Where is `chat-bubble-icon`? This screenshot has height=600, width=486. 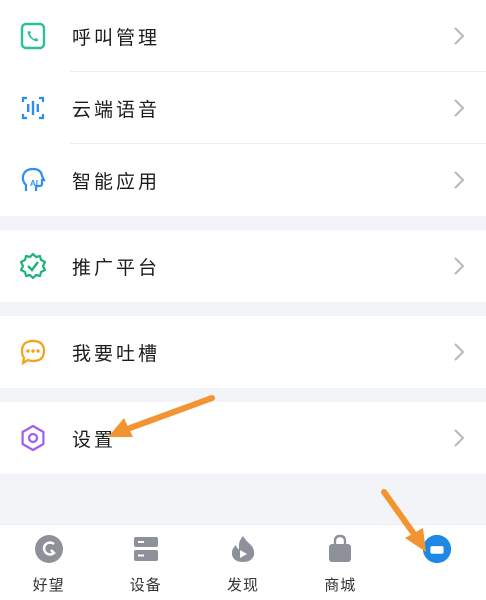 chat-bubble-icon is located at coordinates (33, 352).